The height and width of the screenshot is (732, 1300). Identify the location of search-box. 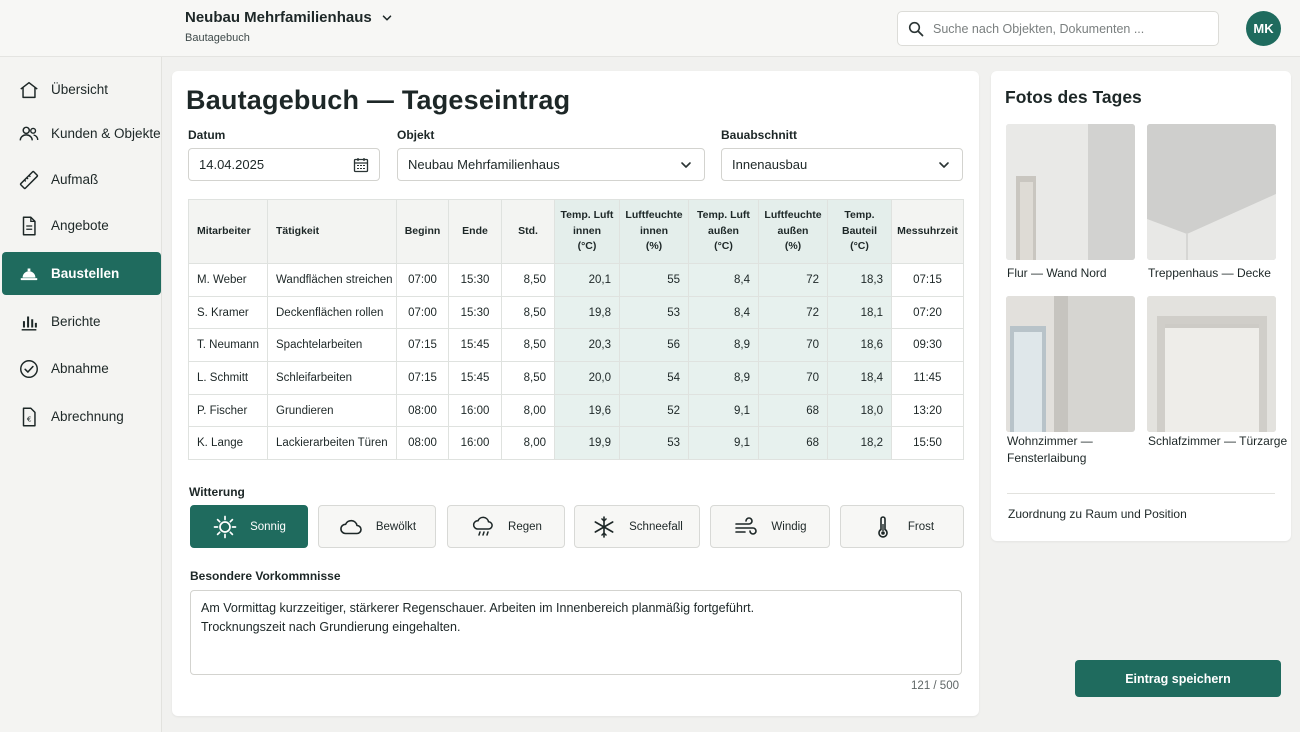
(1058, 28).